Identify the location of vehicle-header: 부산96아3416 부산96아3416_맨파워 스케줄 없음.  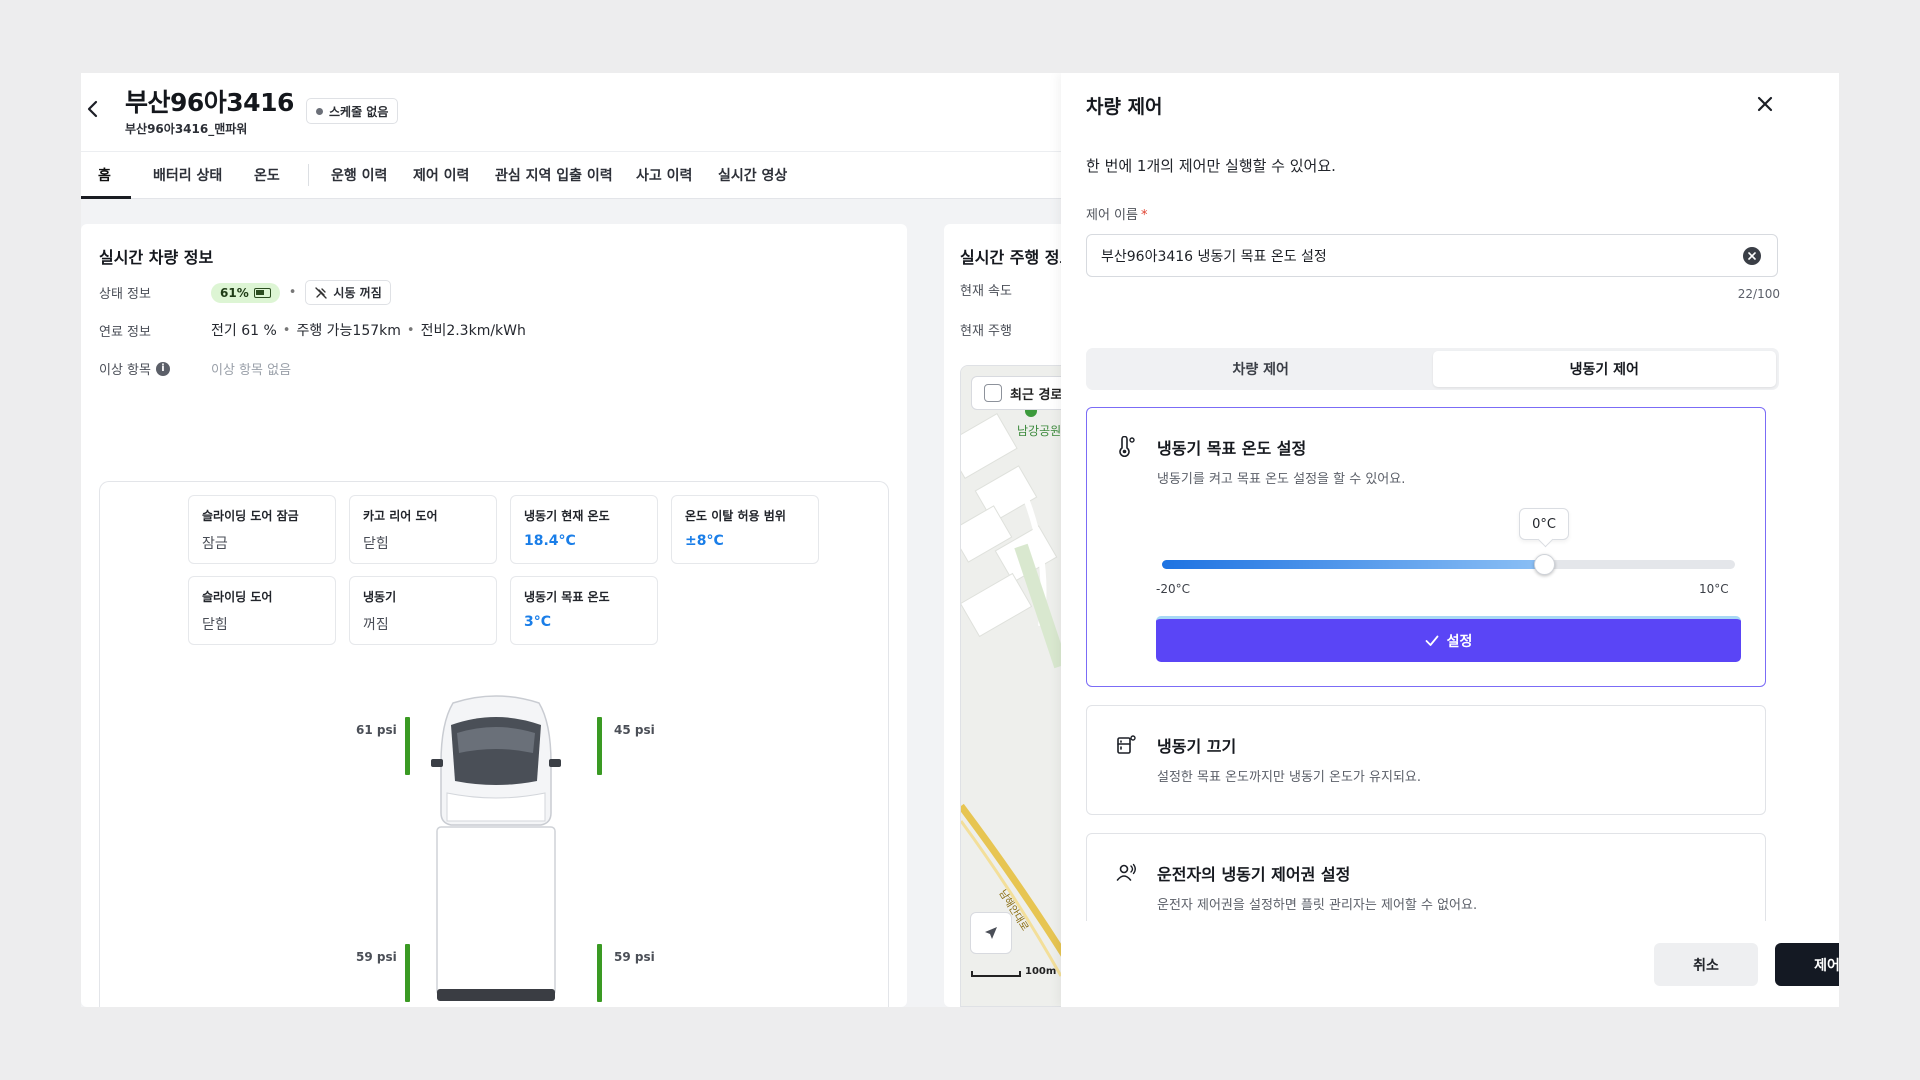
(571, 112).